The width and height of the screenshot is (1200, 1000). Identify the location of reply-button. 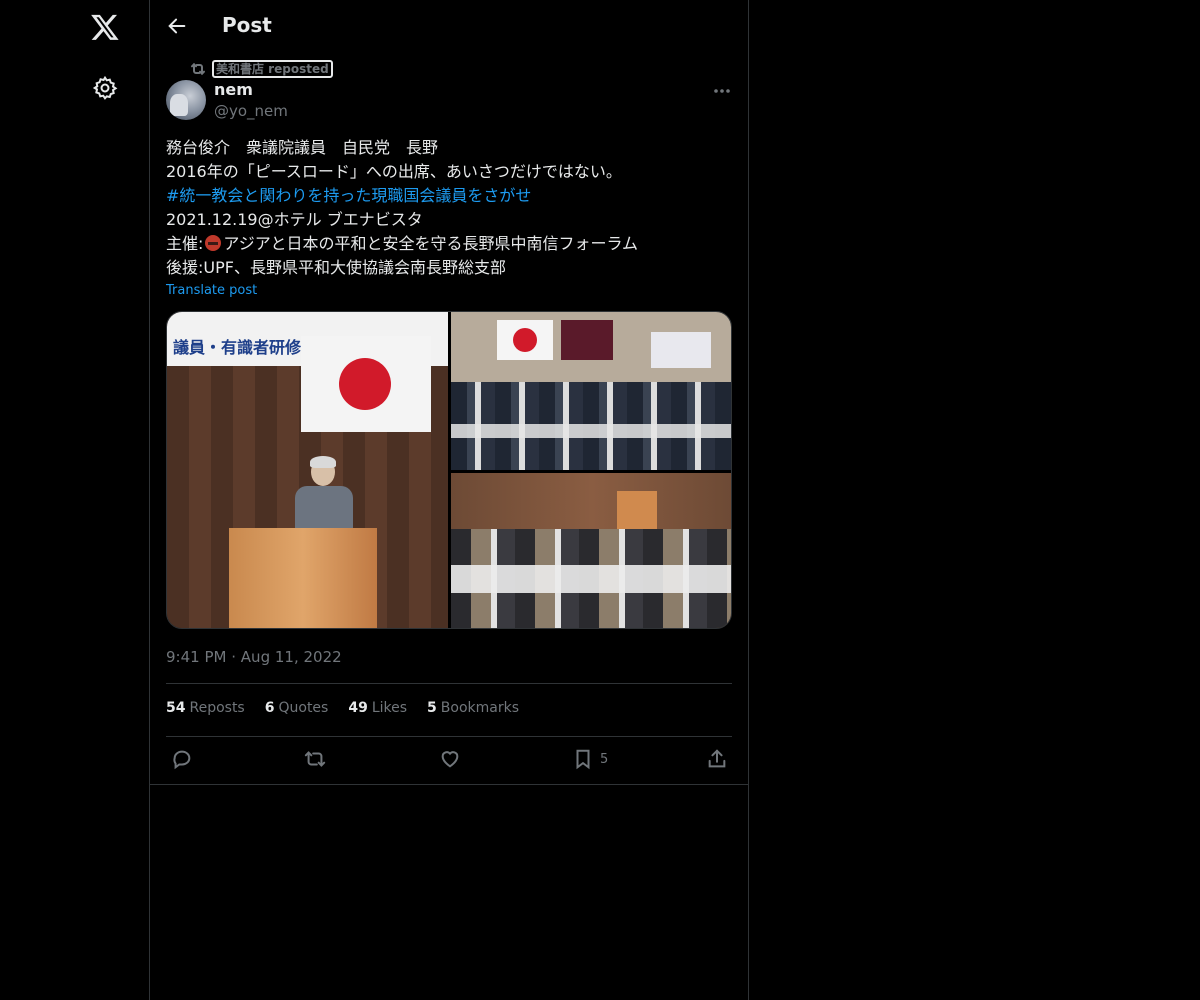
(182, 759).